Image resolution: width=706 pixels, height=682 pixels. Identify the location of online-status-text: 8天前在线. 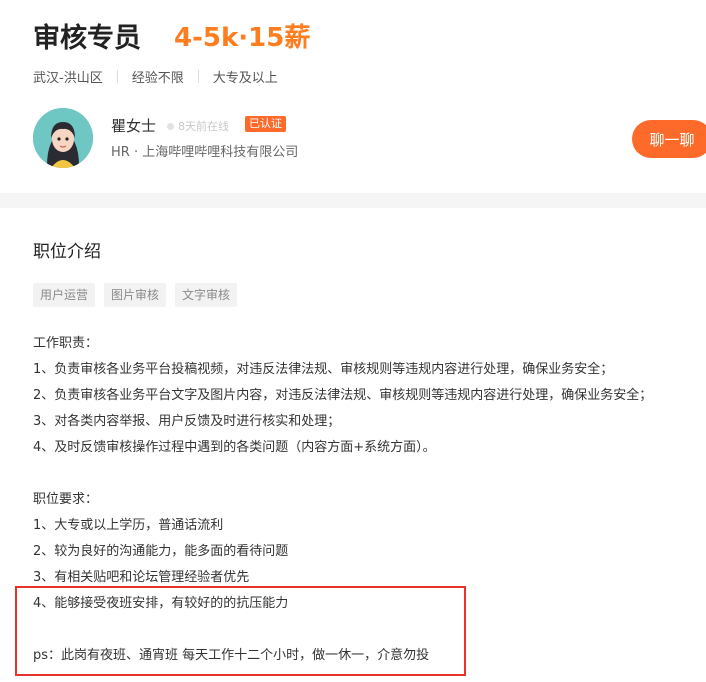
(203, 126).